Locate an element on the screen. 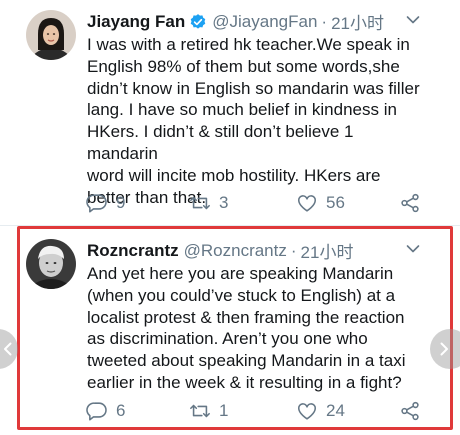 The height and width of the screenshot is (435, 460). tweet-actions: 9 3 56 is located at coordinates (256, 205).